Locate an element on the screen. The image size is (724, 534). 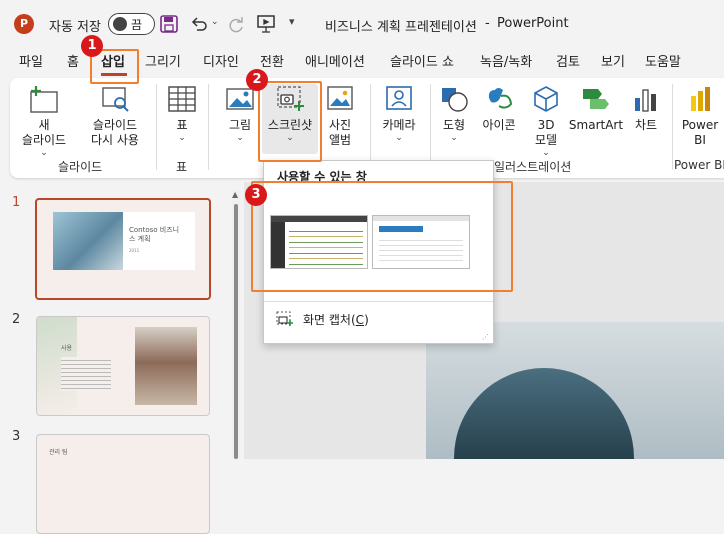
reuse-slides-label: 슬라이드 다시 사용 is located at coordinates (115, 132).